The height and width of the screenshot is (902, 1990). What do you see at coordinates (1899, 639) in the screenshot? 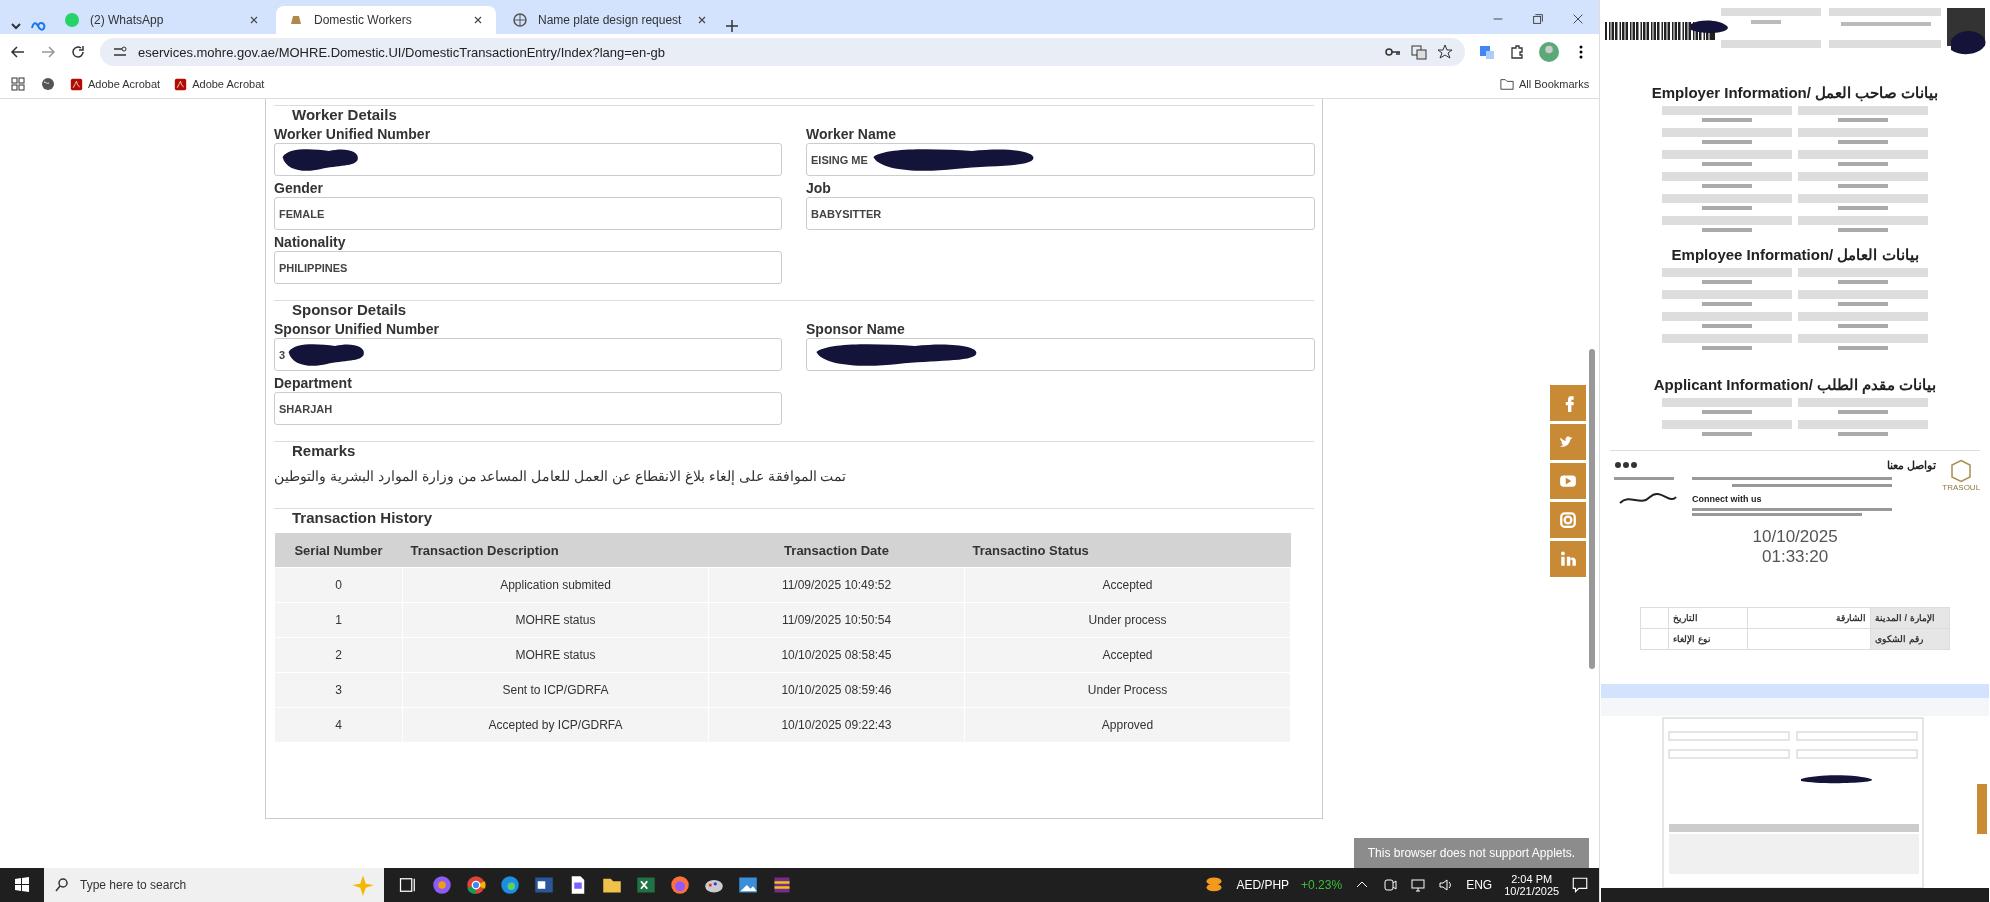
I see `table-label: رقم الشكوى` at bounding box center [1899, 639].